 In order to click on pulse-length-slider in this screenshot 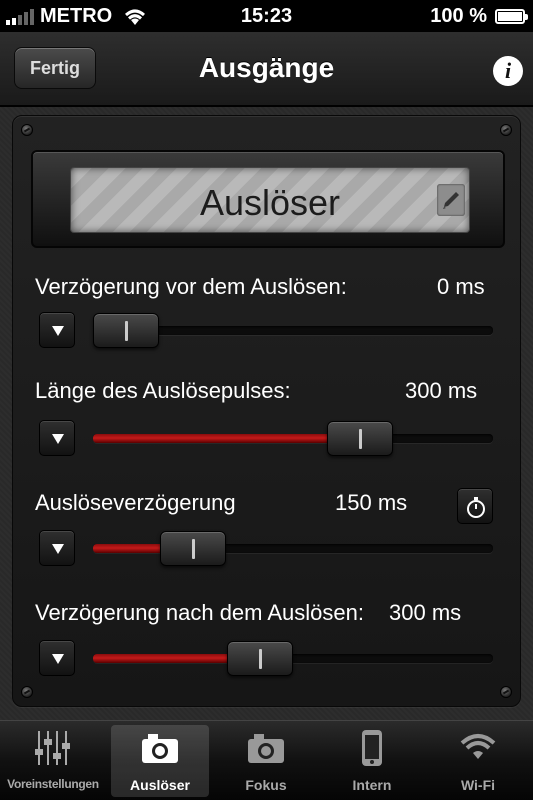, I will do `click(293, 438)`.